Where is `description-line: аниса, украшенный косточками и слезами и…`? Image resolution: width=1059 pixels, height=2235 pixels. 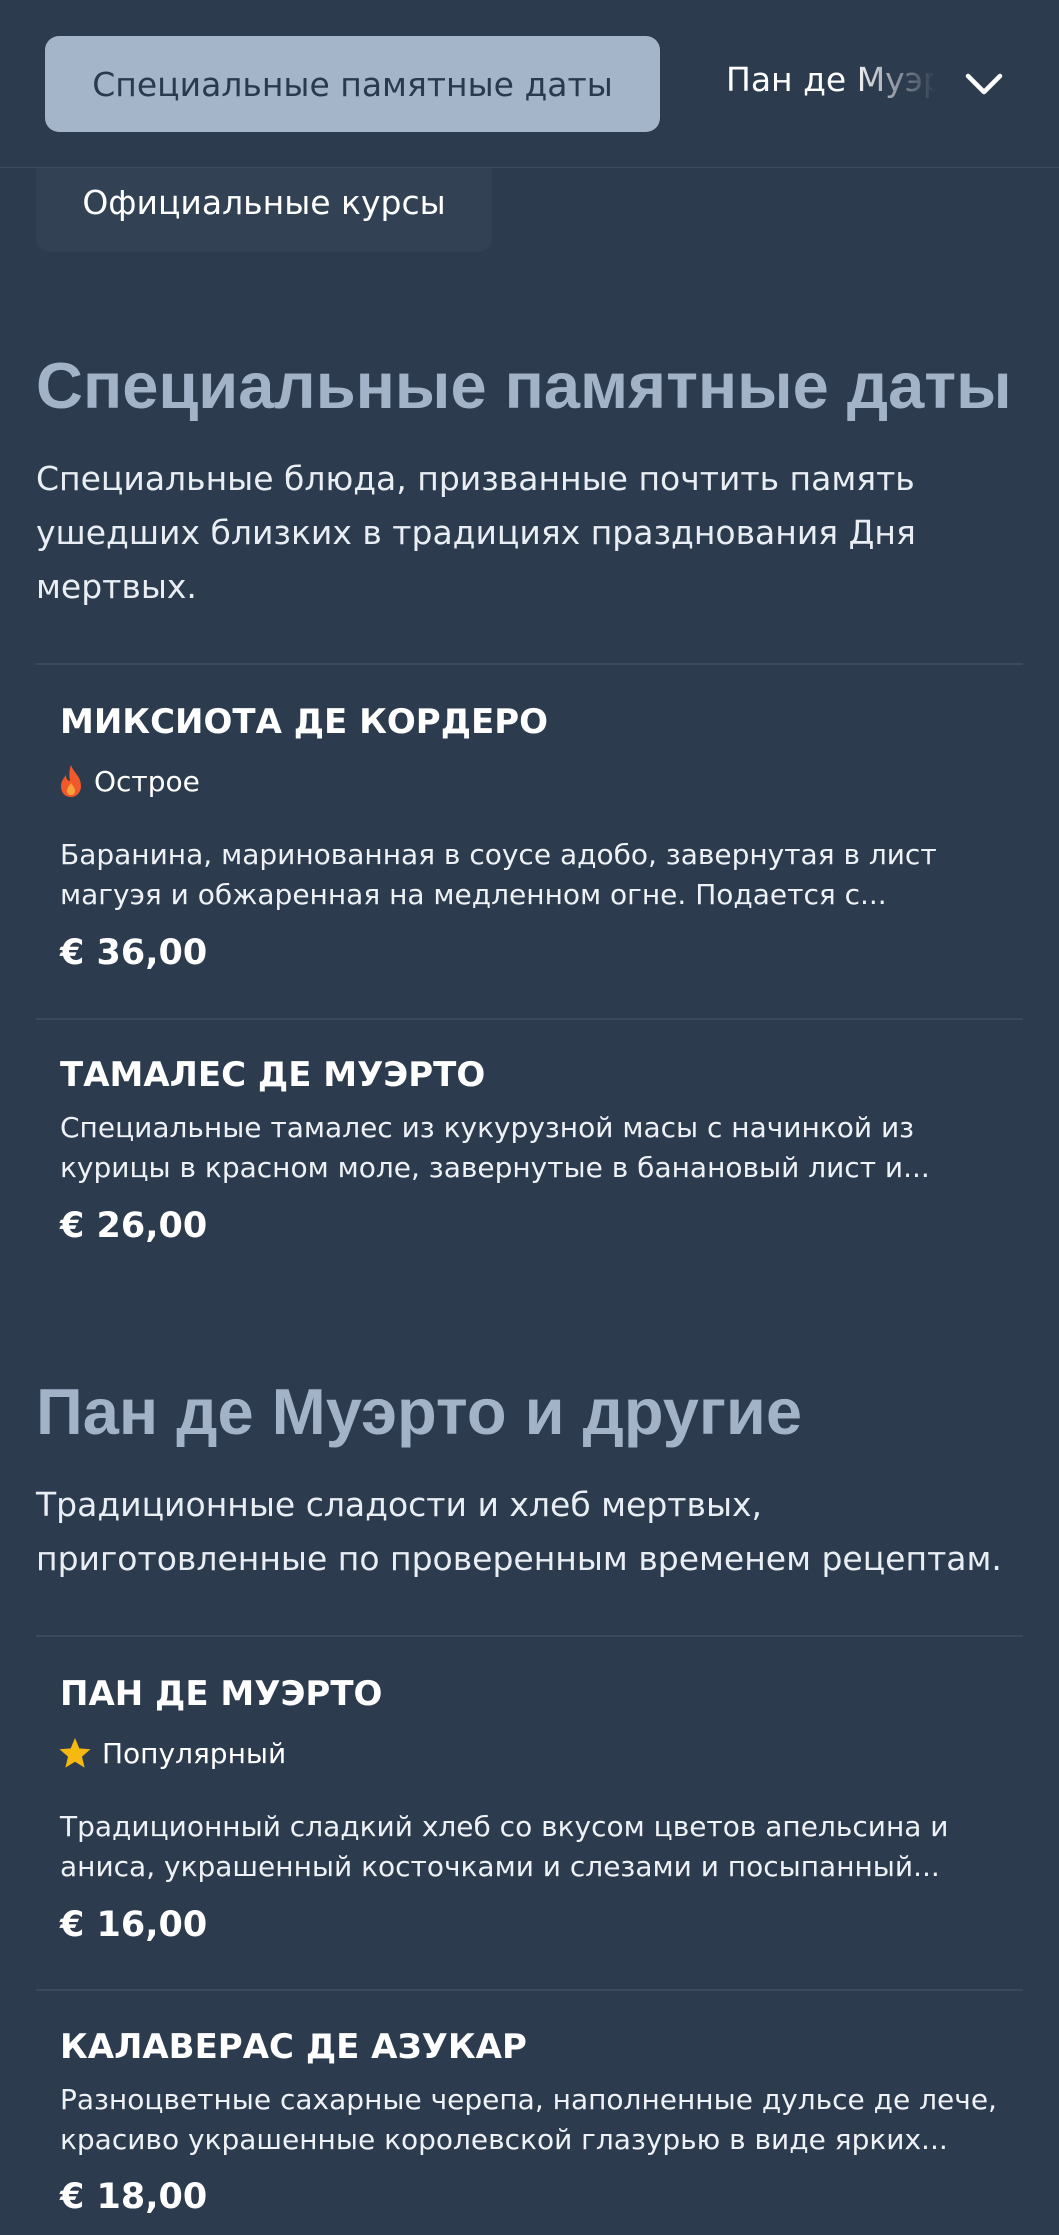 description-line: аниса, украшенный косточками и слезами и… is located at coordinates (500, 1866).